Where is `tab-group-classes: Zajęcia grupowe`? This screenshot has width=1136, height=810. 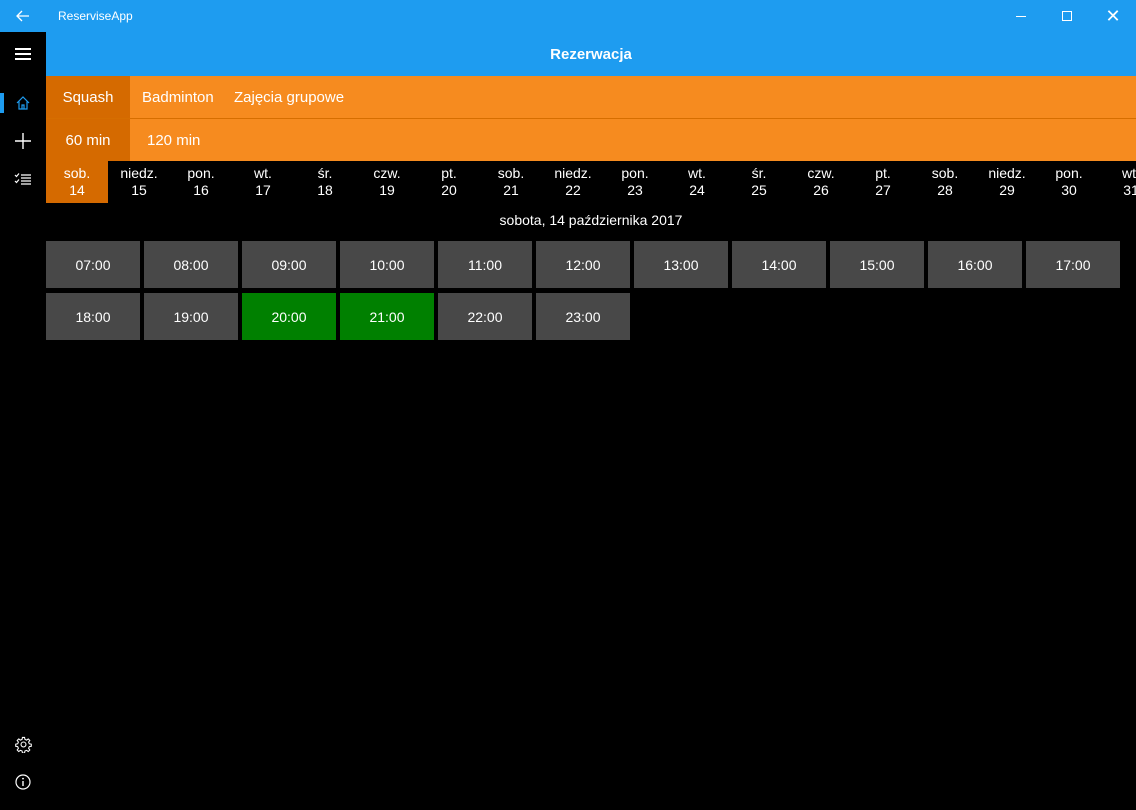 tab-group-classes: Zajęcia grupowe is located at coordinates (287, 97).